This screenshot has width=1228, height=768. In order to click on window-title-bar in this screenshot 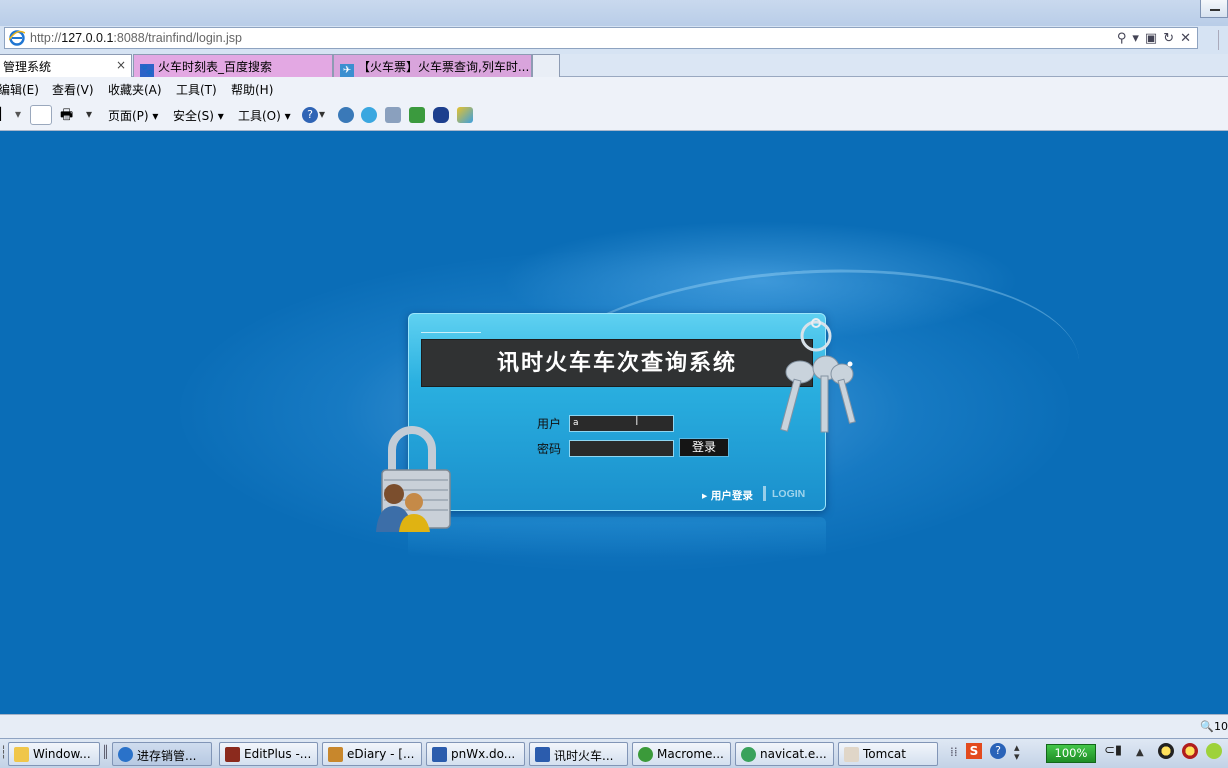, I will do `click(614, 13)`.